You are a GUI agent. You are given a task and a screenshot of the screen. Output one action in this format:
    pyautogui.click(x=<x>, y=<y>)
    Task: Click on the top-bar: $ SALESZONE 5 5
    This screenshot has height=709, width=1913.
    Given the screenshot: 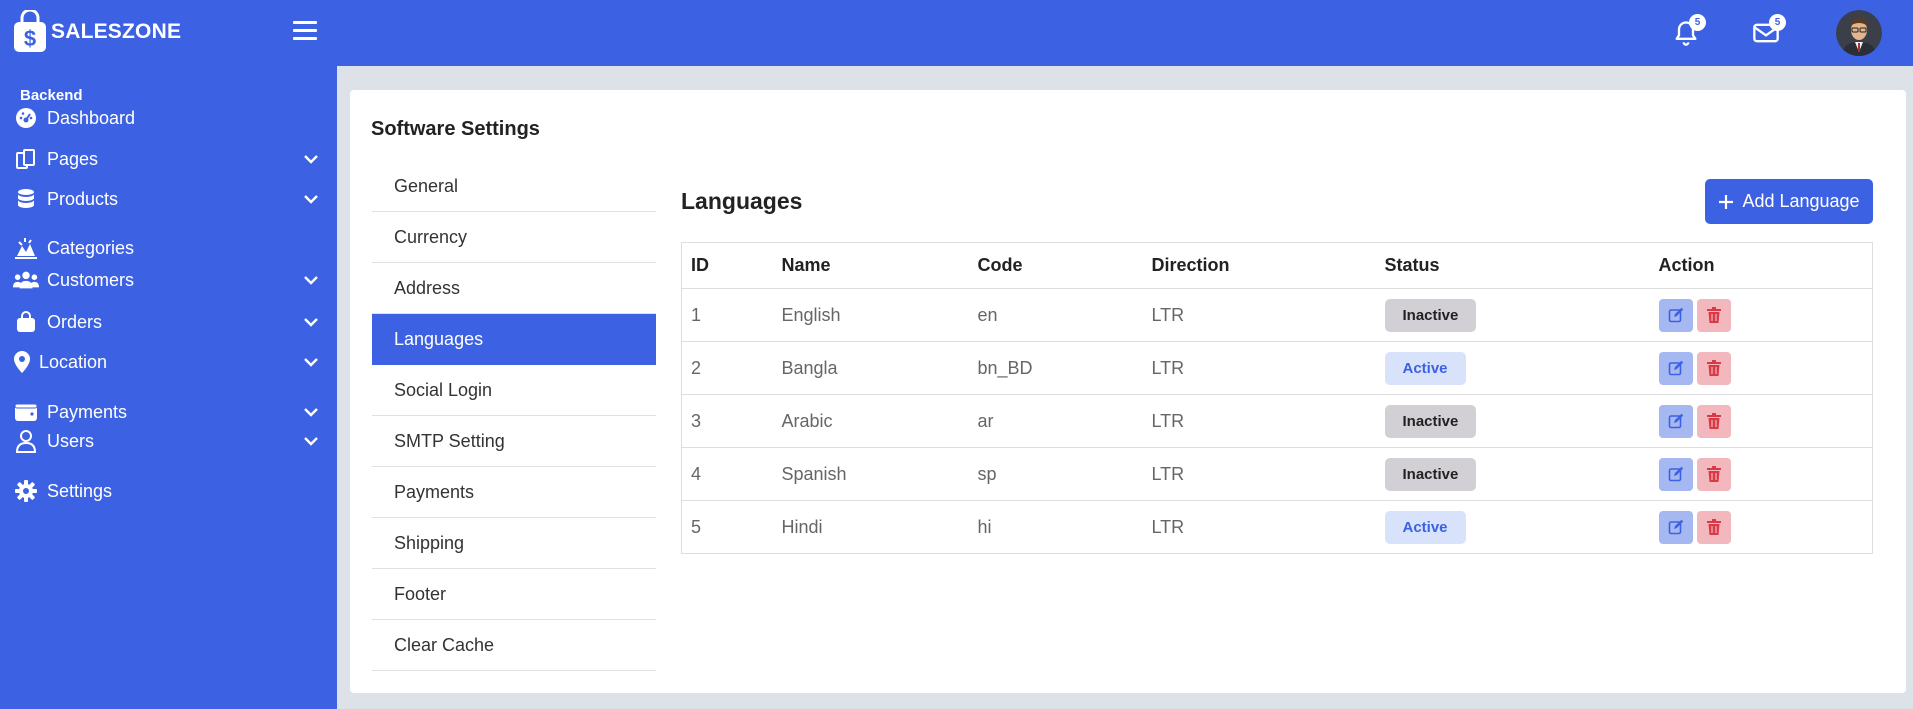 What is the action you would take?
    pyautogui.click(x=956, y=33)
    